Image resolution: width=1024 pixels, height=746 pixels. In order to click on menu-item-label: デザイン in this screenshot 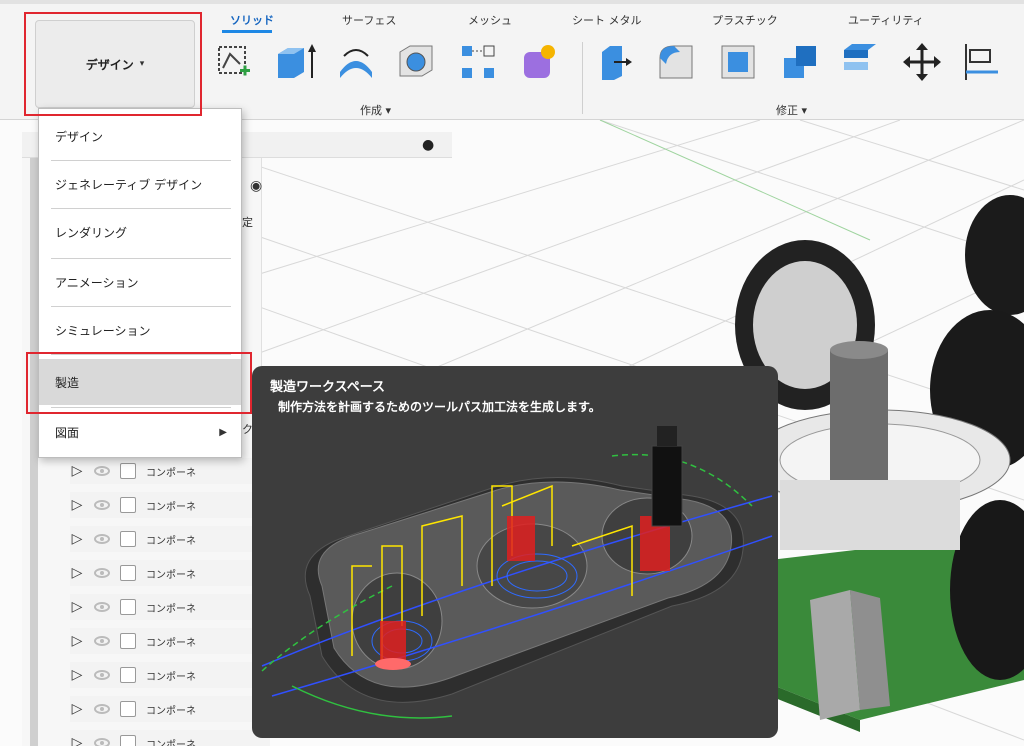, I will do `click(79, 136)`.